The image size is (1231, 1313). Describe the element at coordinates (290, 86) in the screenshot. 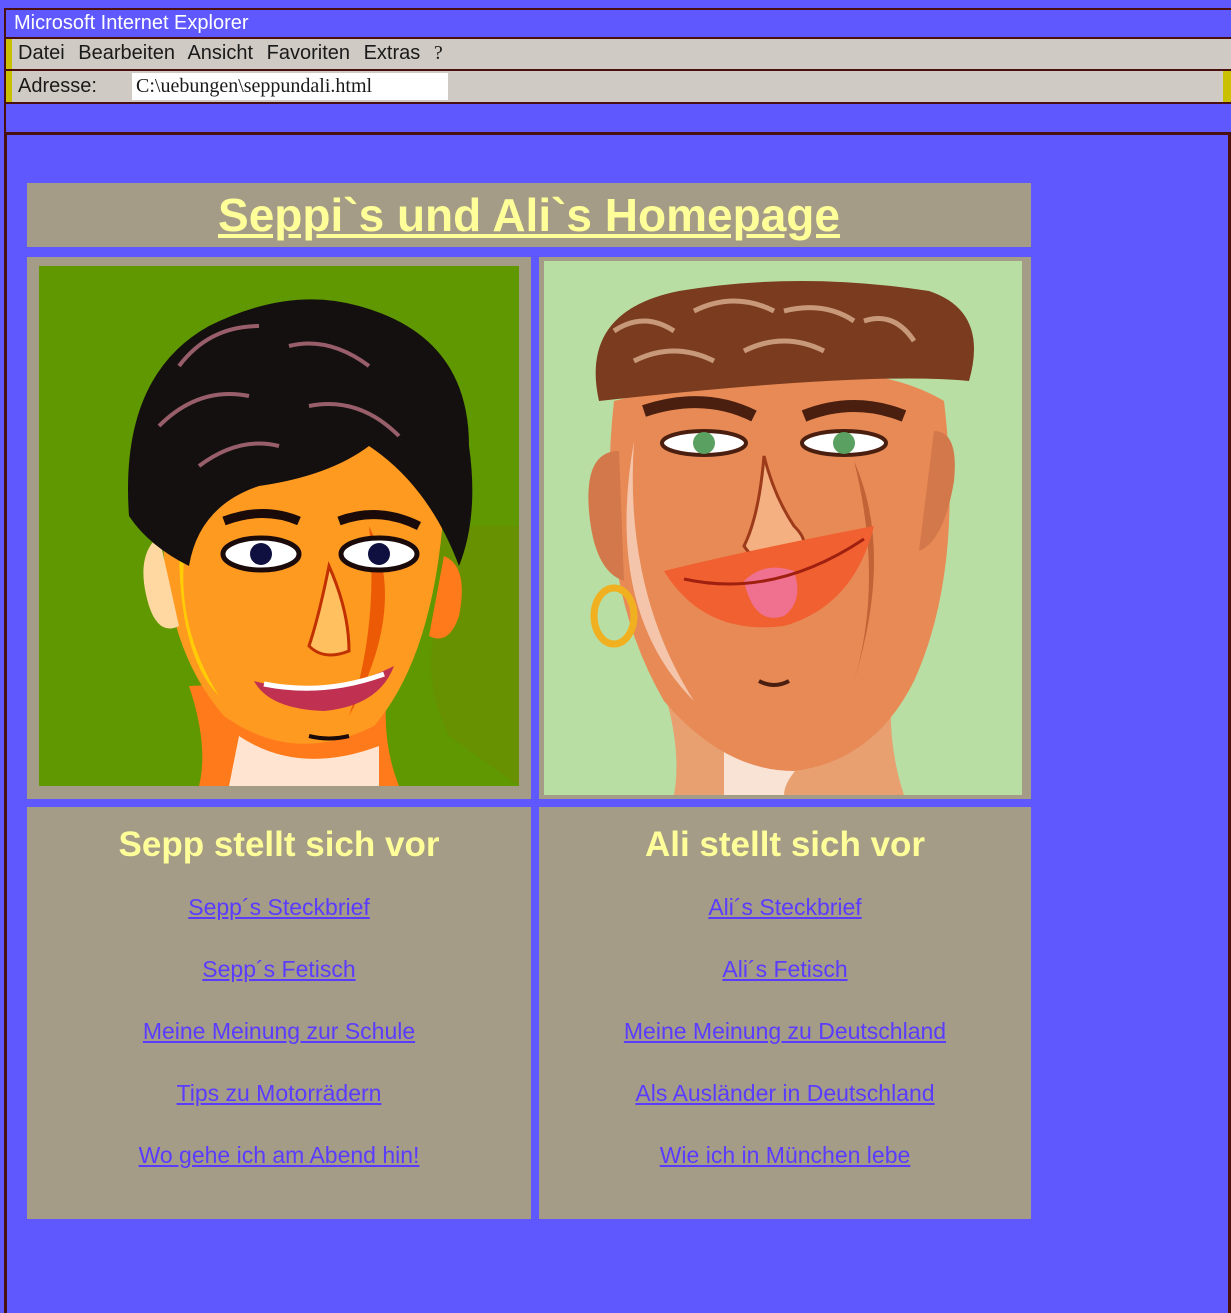

I see `address-input: C:\uebungen\seppundali.html` at that location.